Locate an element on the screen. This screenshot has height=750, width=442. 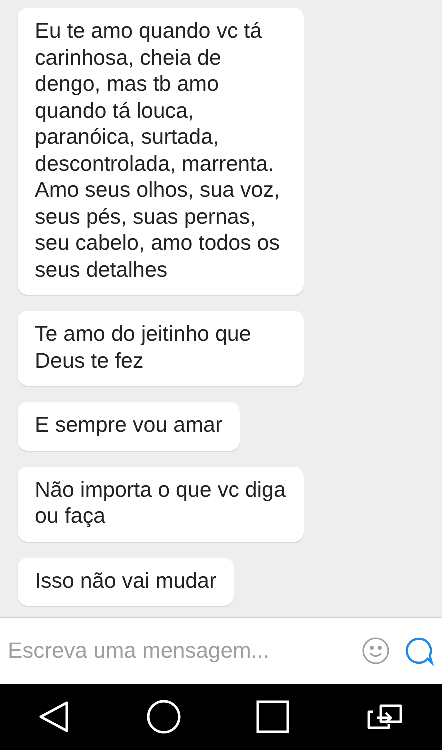
emoji-icon is located at coordinates (376, 651).